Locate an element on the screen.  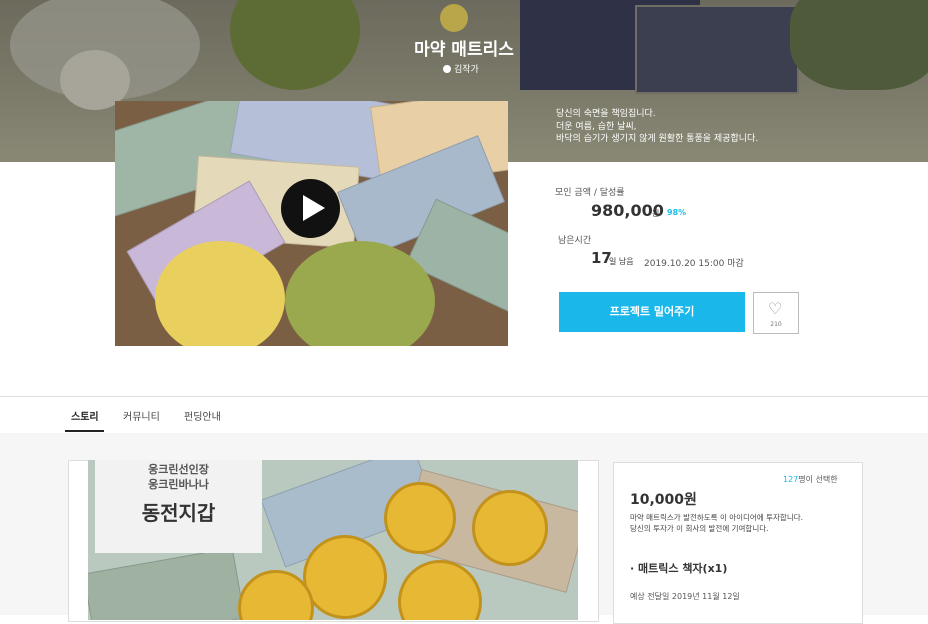
story-subtitle-line: 웅크린바나나 is located at coordinates (178, 484).